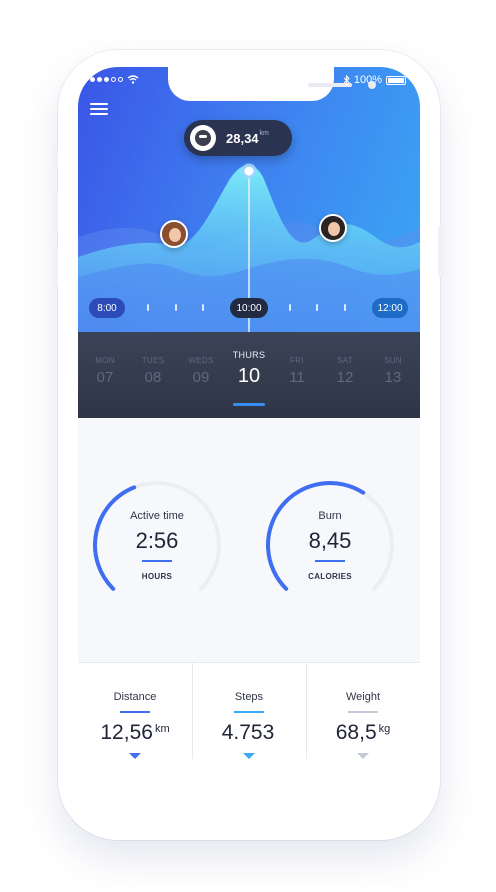  I want to click on distance-unit: km, so click(162, 729).